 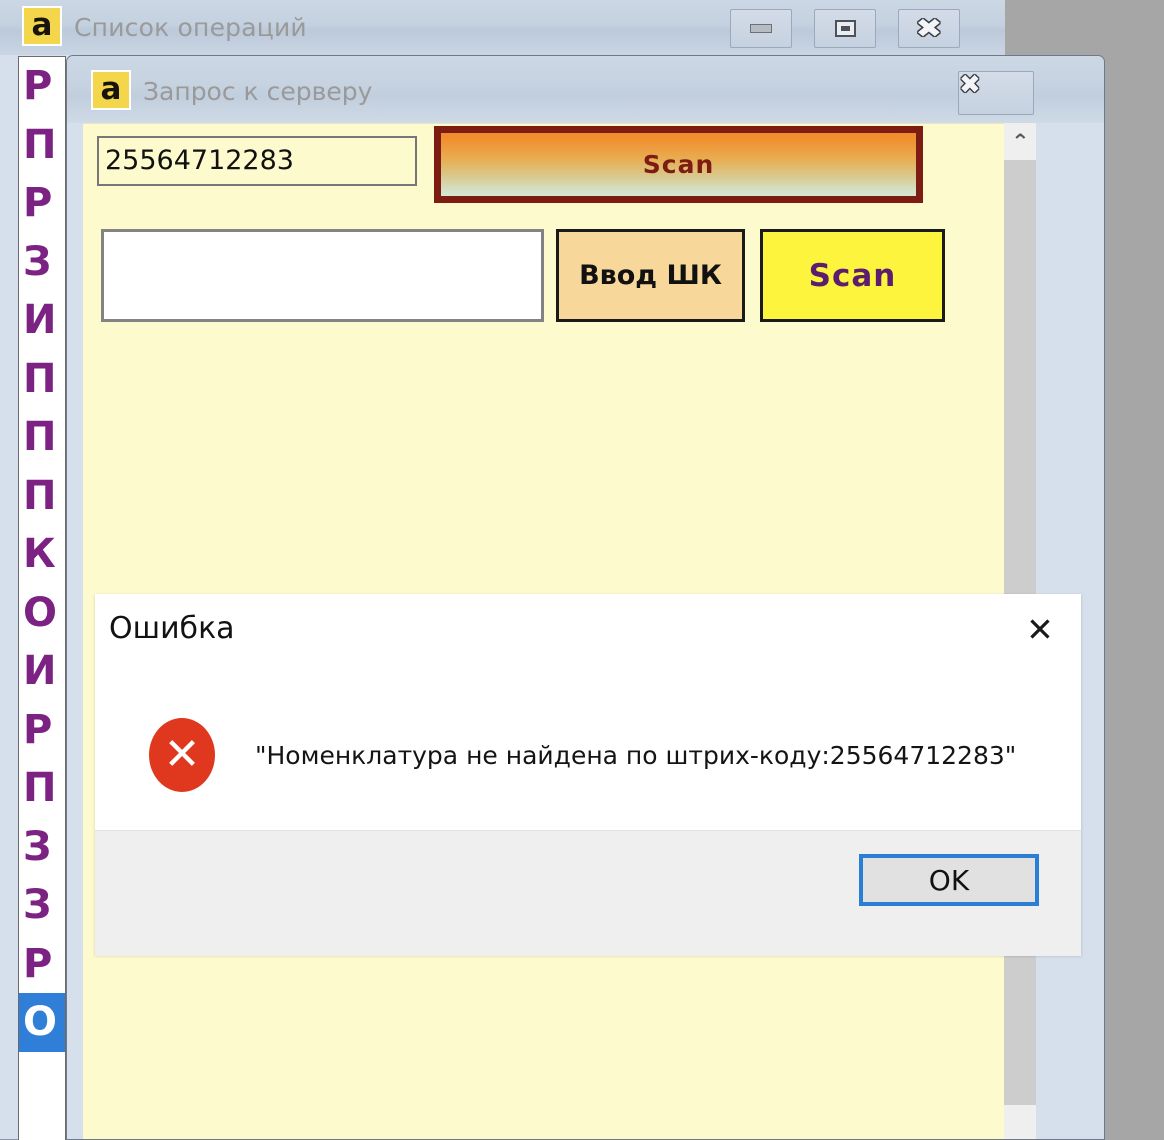 What do you see at coordinates (257, 161) in the screenshot?
I see `barcode-input: 25564712283` at bounding box center [257, 161].